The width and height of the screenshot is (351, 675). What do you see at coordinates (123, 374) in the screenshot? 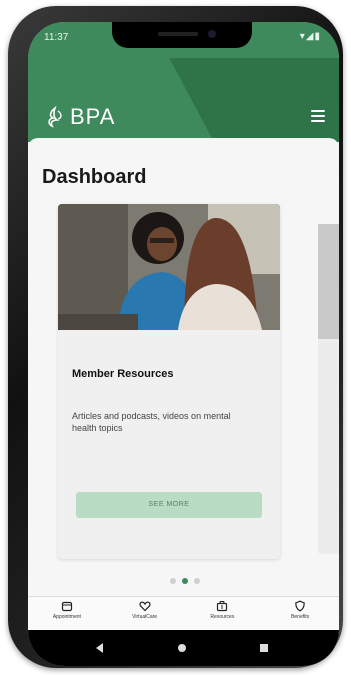
I see `card-title: Member Resources` at bounding box center [123, 374].